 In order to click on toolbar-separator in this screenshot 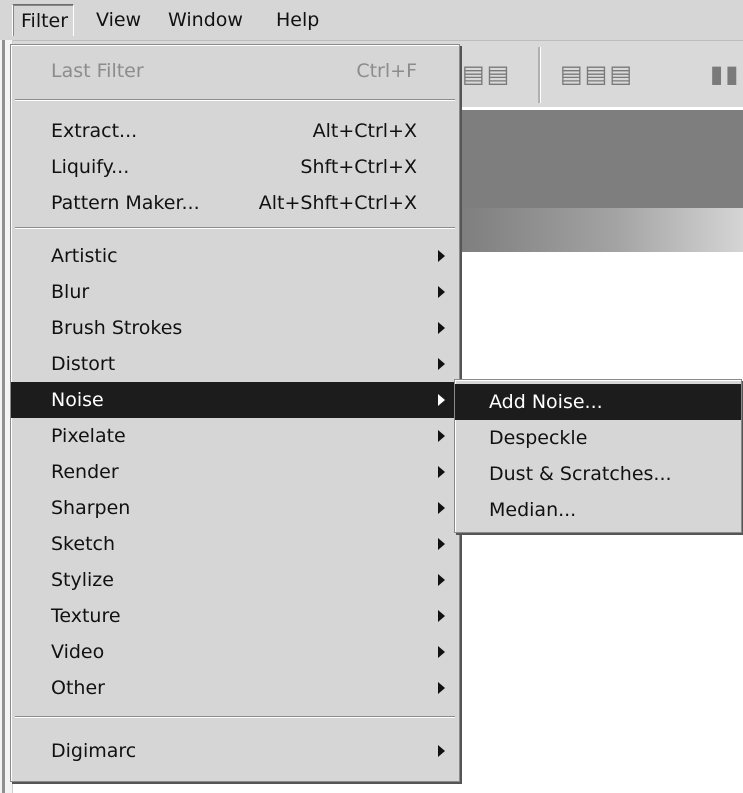, I will do `click(539, 75)`.